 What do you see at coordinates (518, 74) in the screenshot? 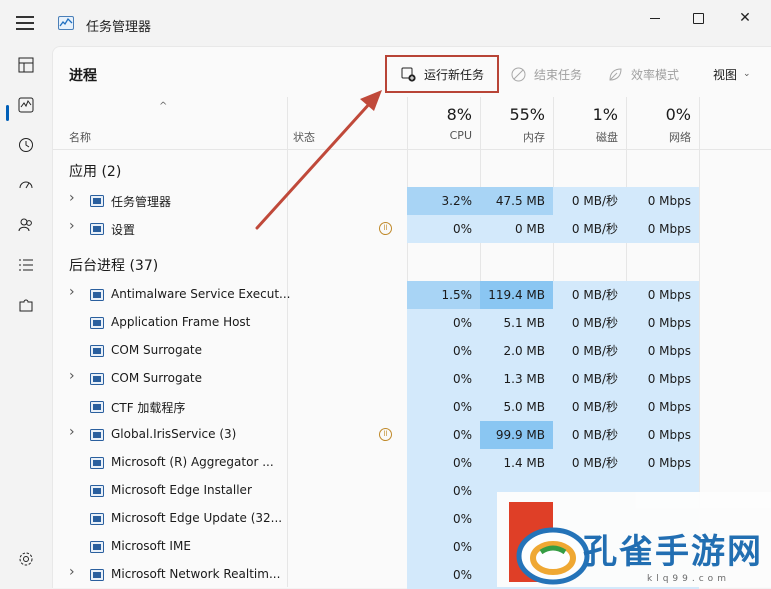
I see `end-task-icon` at bounding box center [518, 74].